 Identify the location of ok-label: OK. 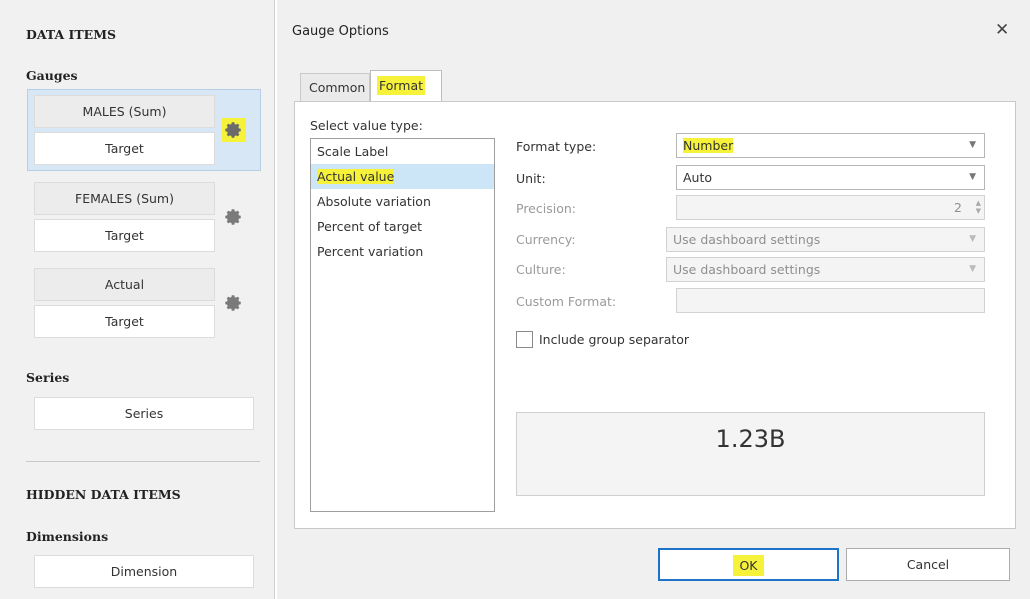
(748, 565).